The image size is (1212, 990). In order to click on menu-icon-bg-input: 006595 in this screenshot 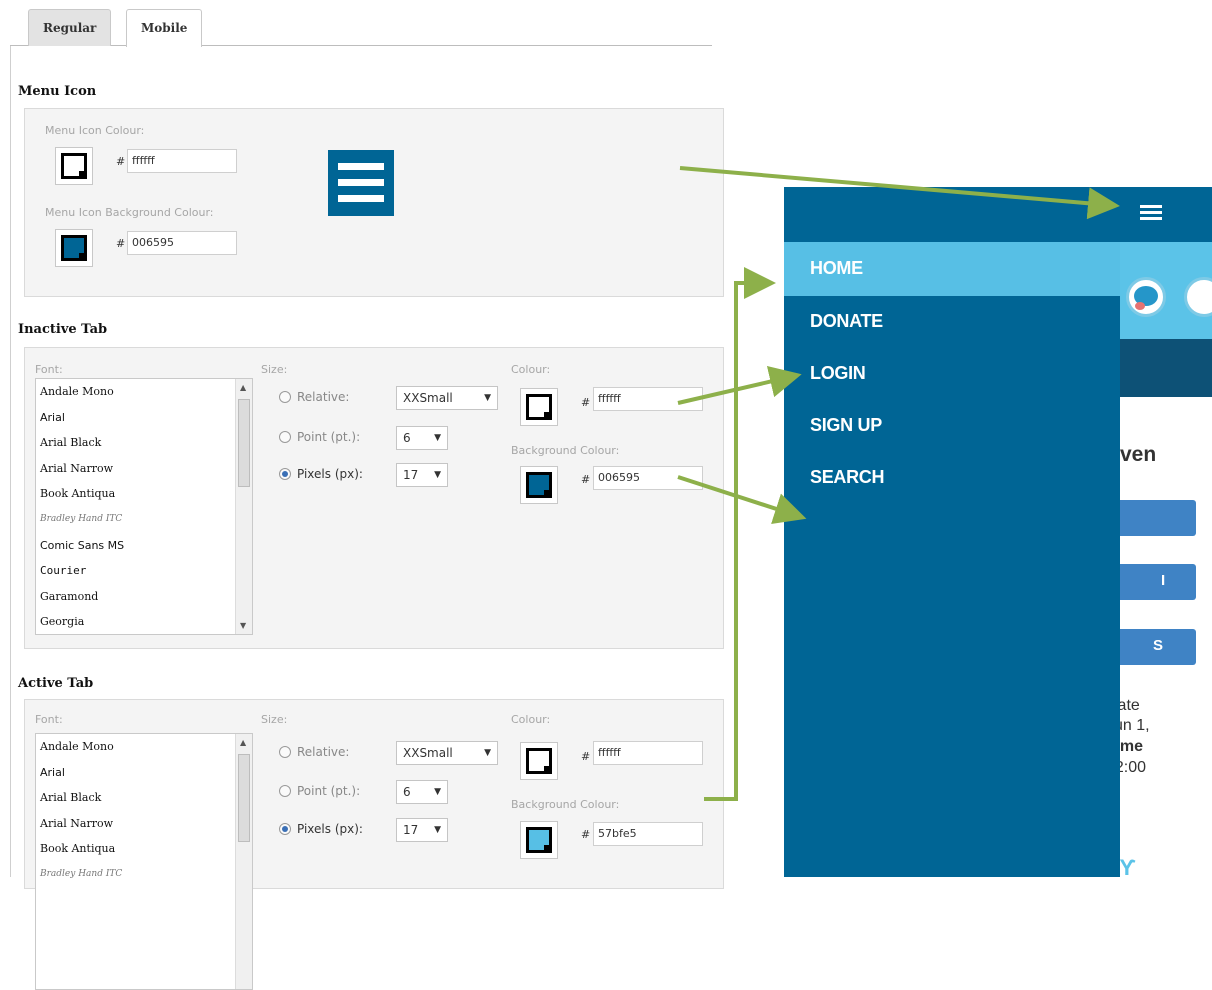, I will do `click(182, 243)`.